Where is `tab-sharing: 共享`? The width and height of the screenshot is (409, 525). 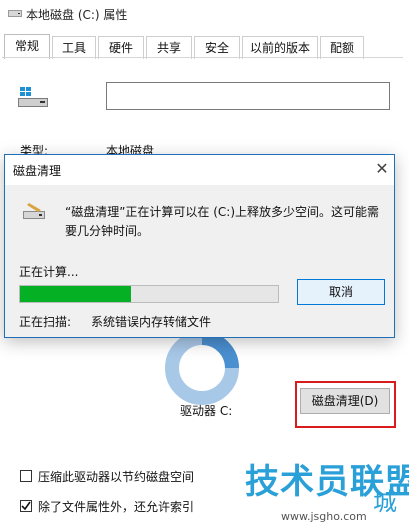
tab-sharing: 共享 is located at coordinates (169, 47).